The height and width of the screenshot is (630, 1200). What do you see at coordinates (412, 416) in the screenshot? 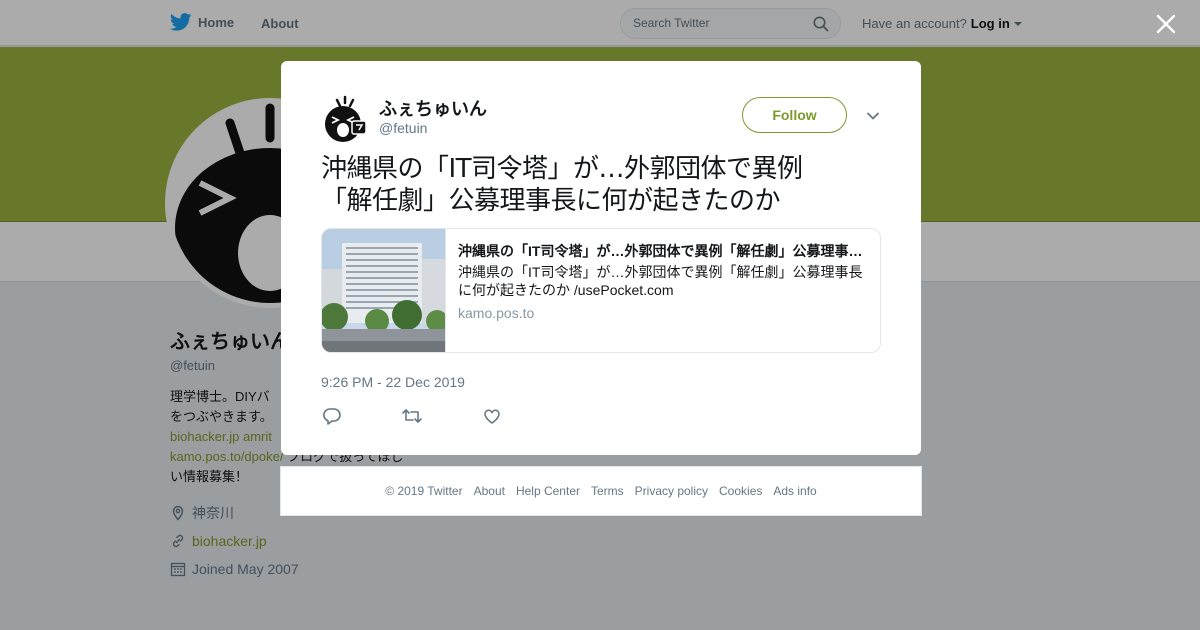
I see `retweet-icon` at bounding box center [412, 416].